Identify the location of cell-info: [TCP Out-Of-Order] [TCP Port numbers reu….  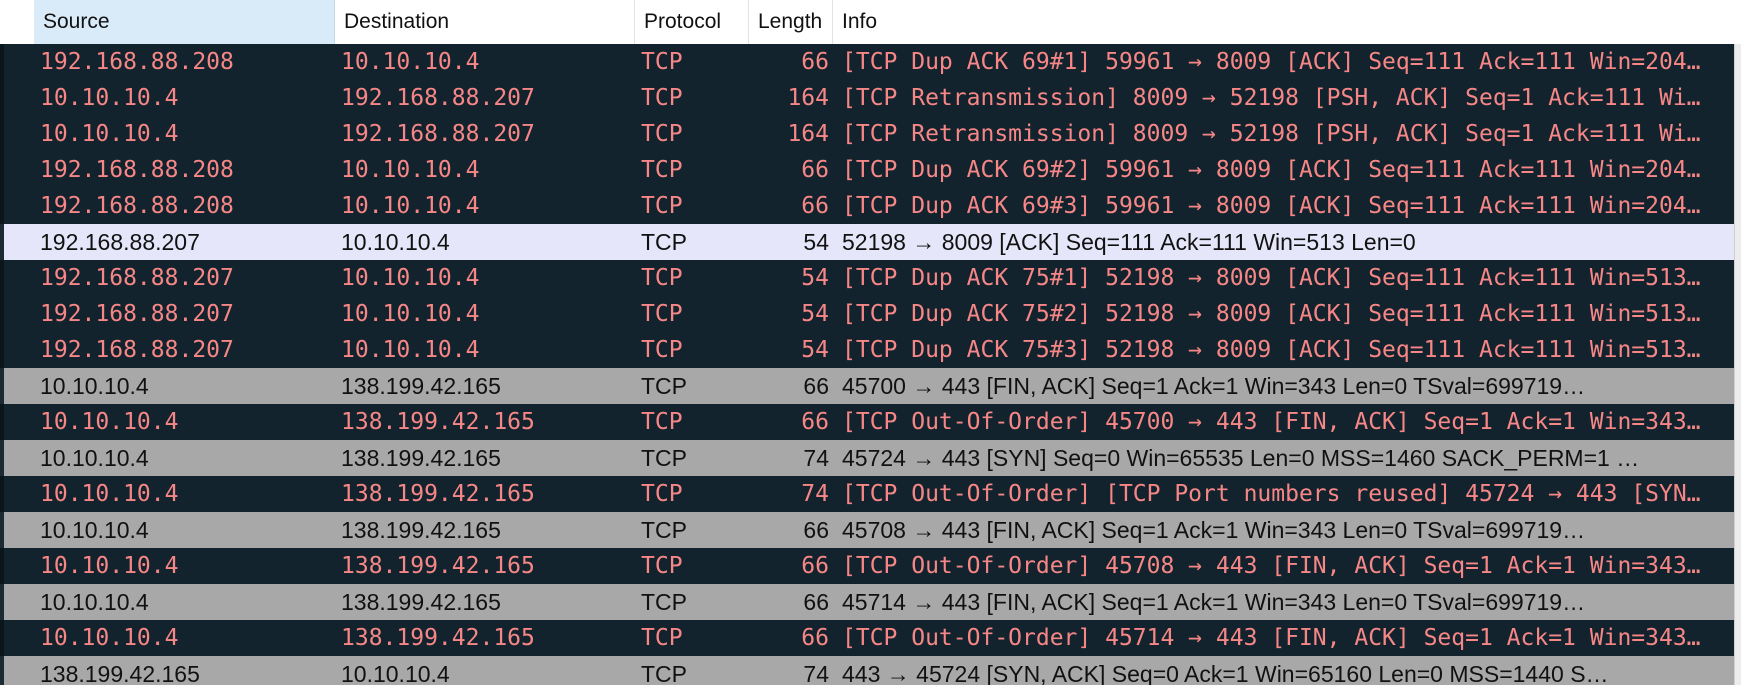
(1271, 494).